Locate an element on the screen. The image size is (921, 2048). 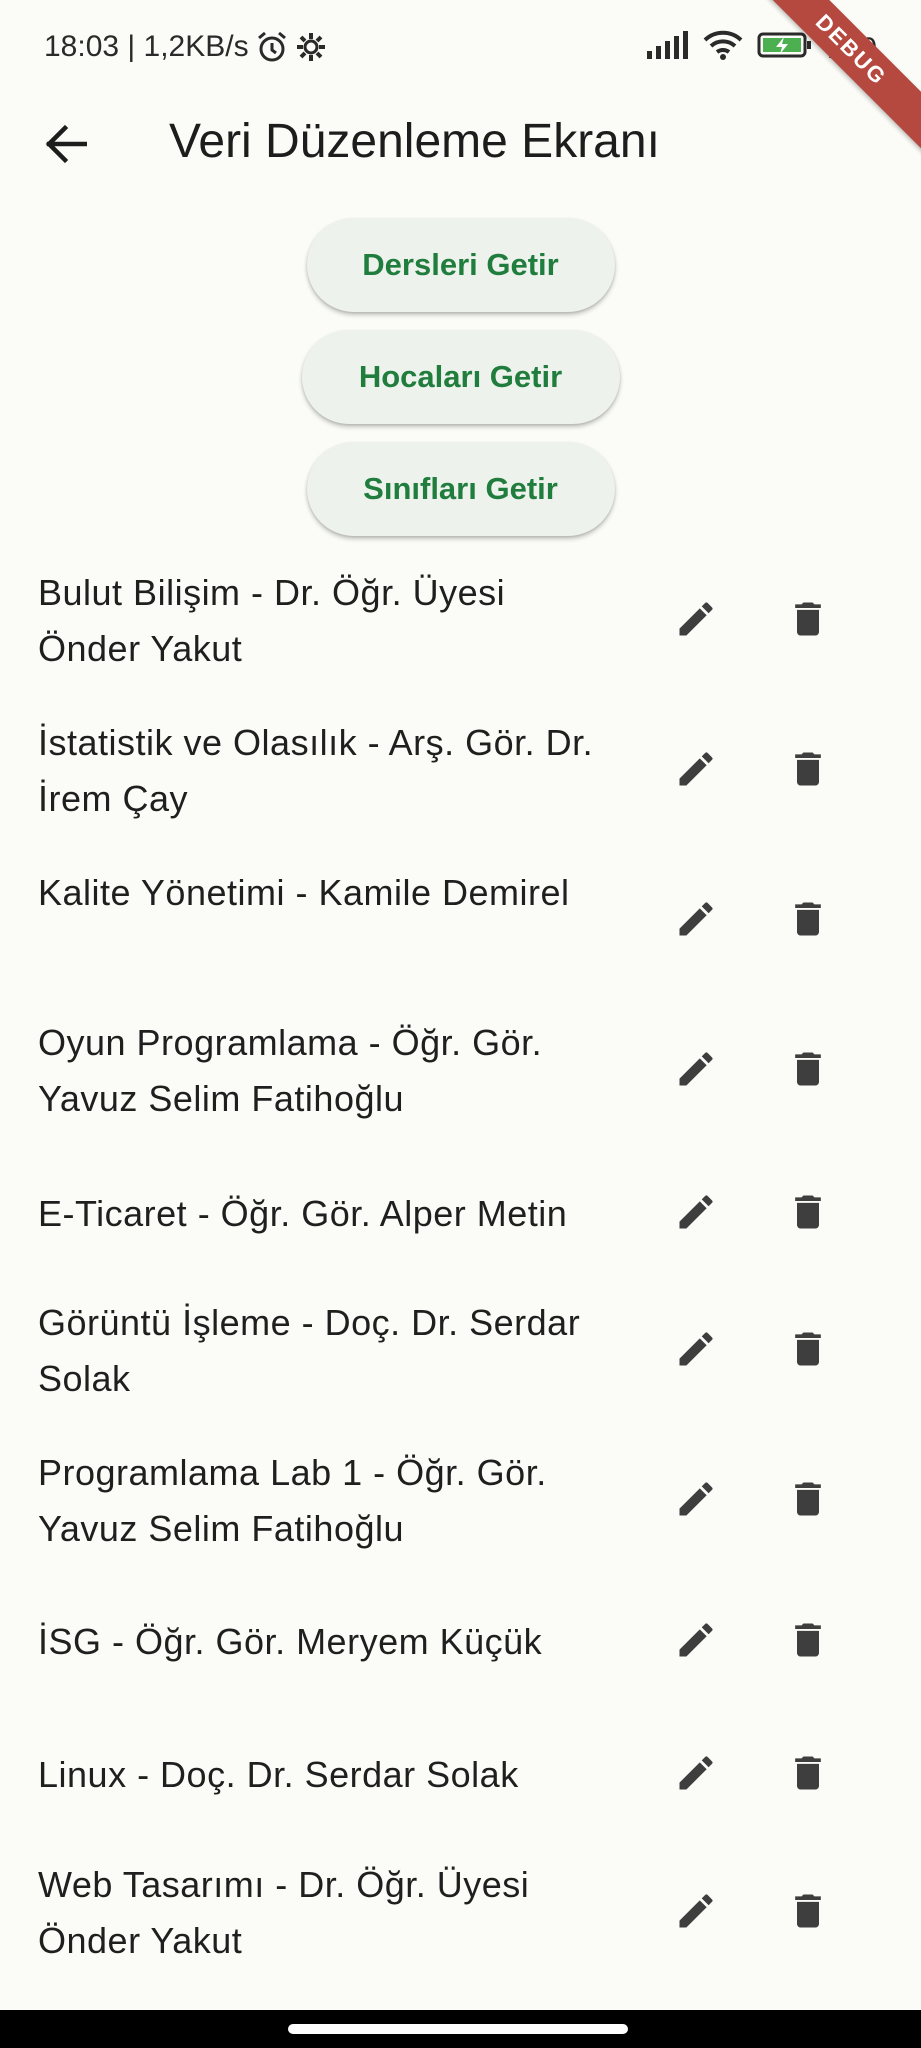
back-arrow-icon is located at coordinates (65, 146).